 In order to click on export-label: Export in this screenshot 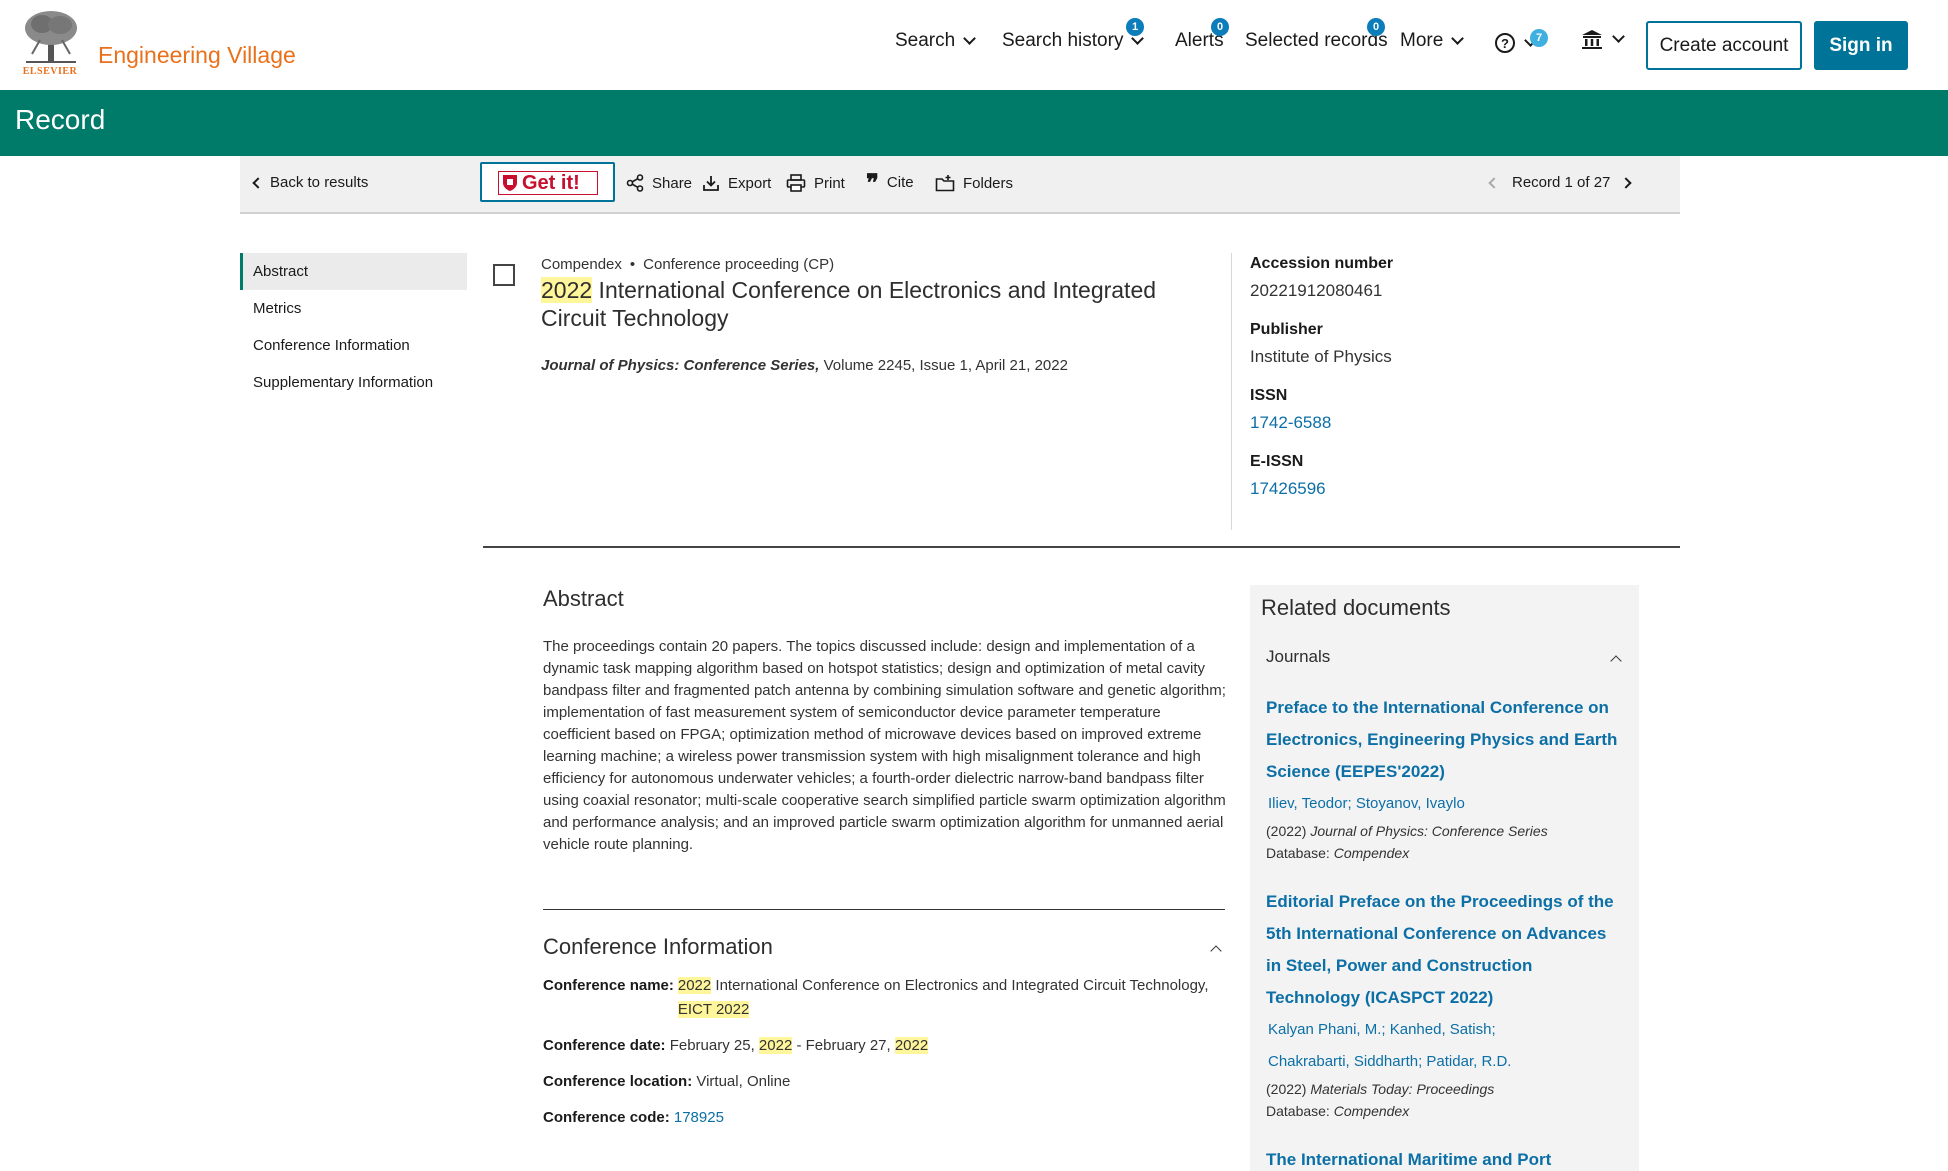, I will do `click(750, 183)`.